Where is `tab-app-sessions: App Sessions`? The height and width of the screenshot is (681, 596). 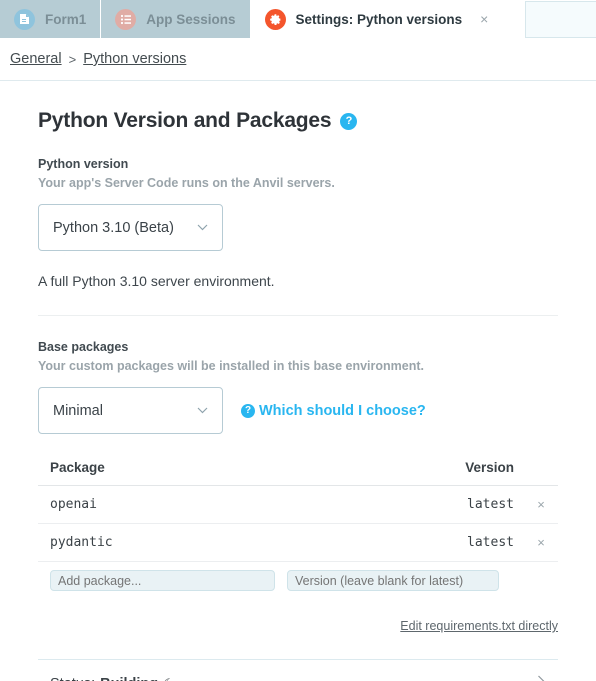 tab-app-sessions: App Sessions is located at coordinates (176, 19).